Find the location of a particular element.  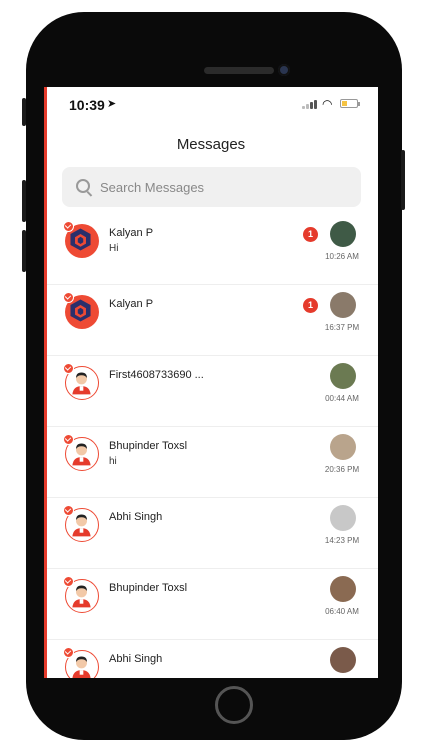

message-time: 10:26 AM is located at coordinates (342, 256).